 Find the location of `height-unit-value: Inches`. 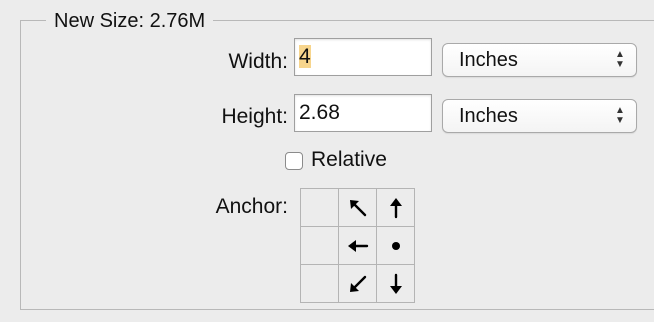

height-unit-value: Inches is located at coordinates (488, 116).